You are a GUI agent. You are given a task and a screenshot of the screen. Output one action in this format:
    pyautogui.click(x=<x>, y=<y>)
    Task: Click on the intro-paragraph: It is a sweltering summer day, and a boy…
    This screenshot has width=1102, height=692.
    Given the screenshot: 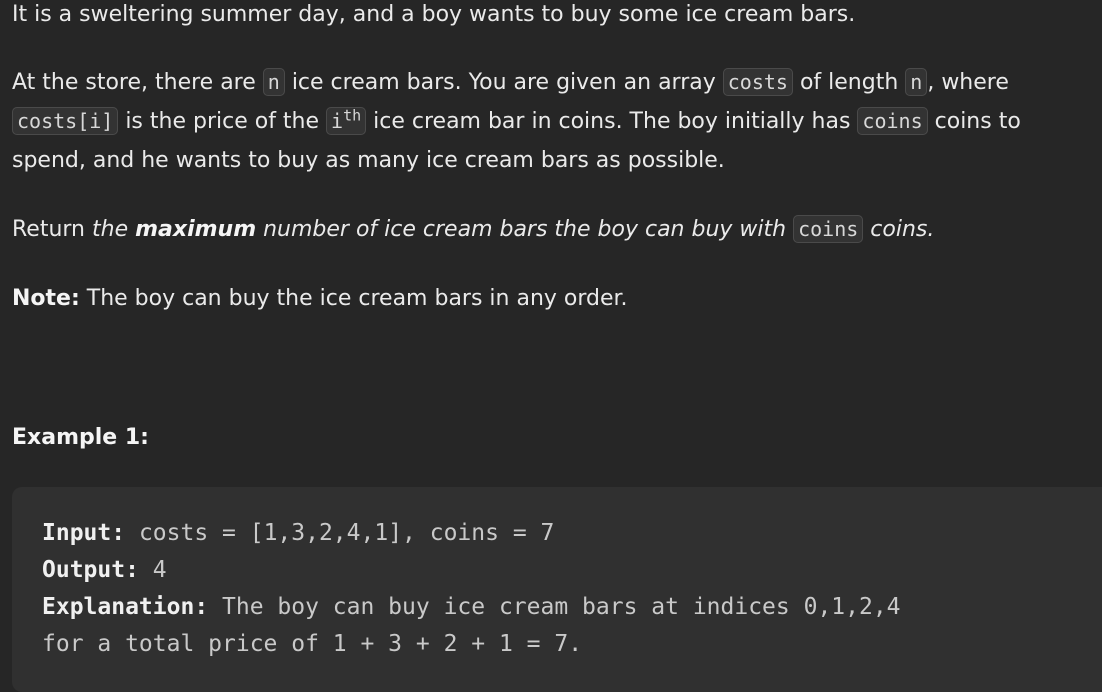 What is the action you would take?
    pyautogui.click(x=434, y=14)
    